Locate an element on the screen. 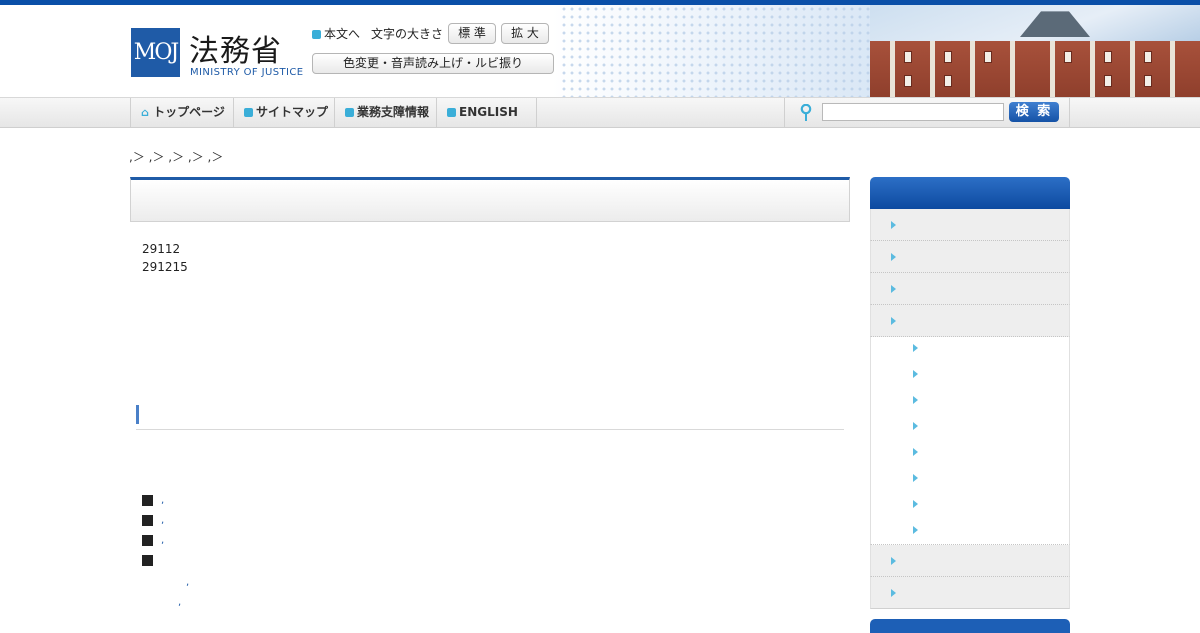 This screenshot has width=1200, height=633. search-button: 検 索 is located at coordinates (1034, 112).